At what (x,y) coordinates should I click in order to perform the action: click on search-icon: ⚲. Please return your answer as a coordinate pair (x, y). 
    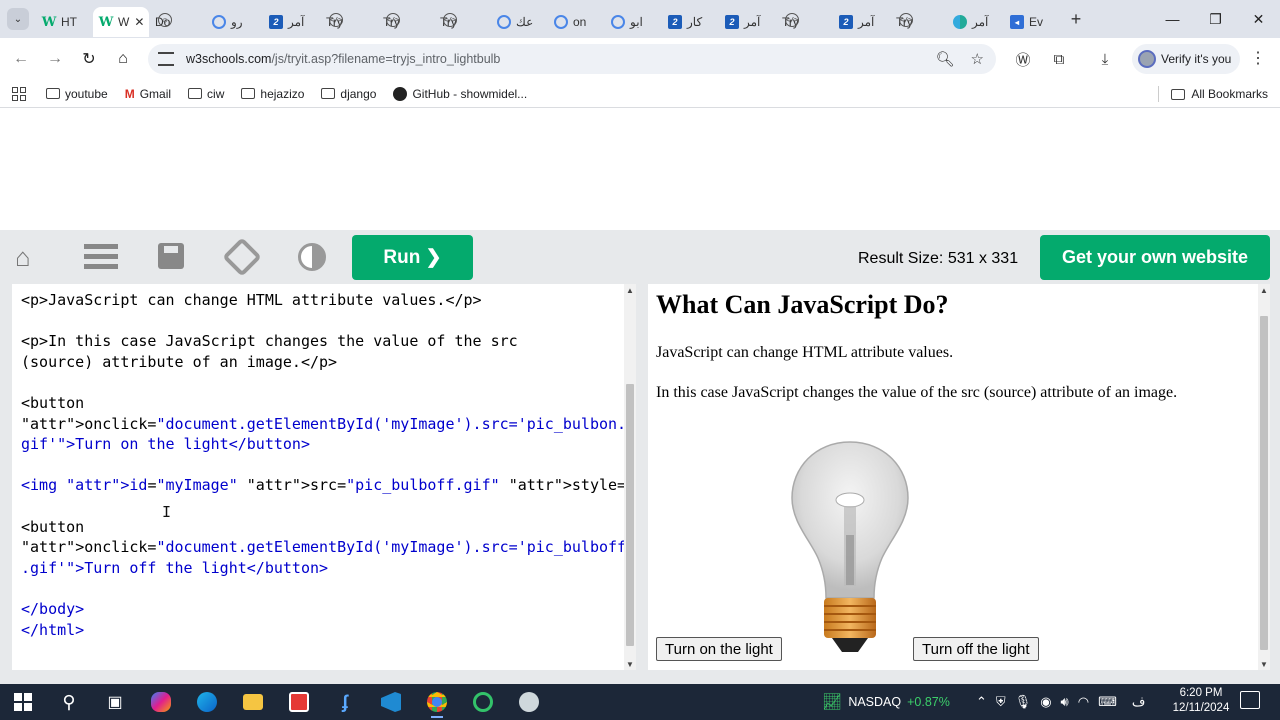
    Looking at the image, I should click on (69, 702).